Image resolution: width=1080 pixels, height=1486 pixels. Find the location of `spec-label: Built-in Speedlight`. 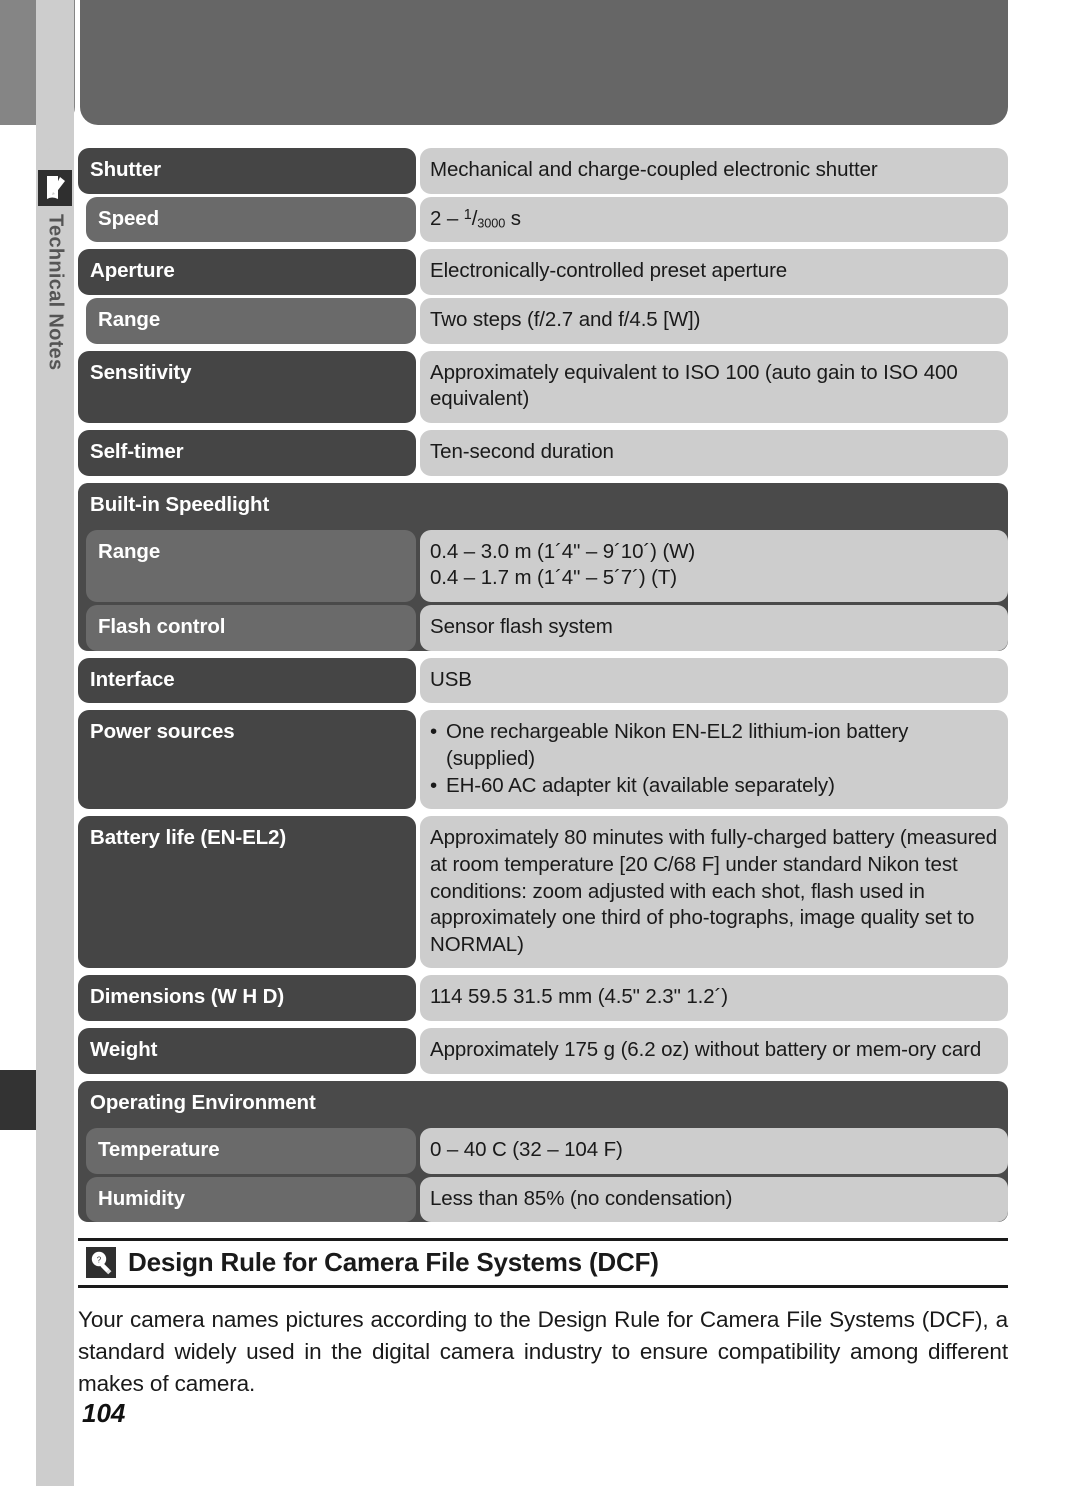

spec-label: Built-in Speedlight is located at coordinates (247, 505).